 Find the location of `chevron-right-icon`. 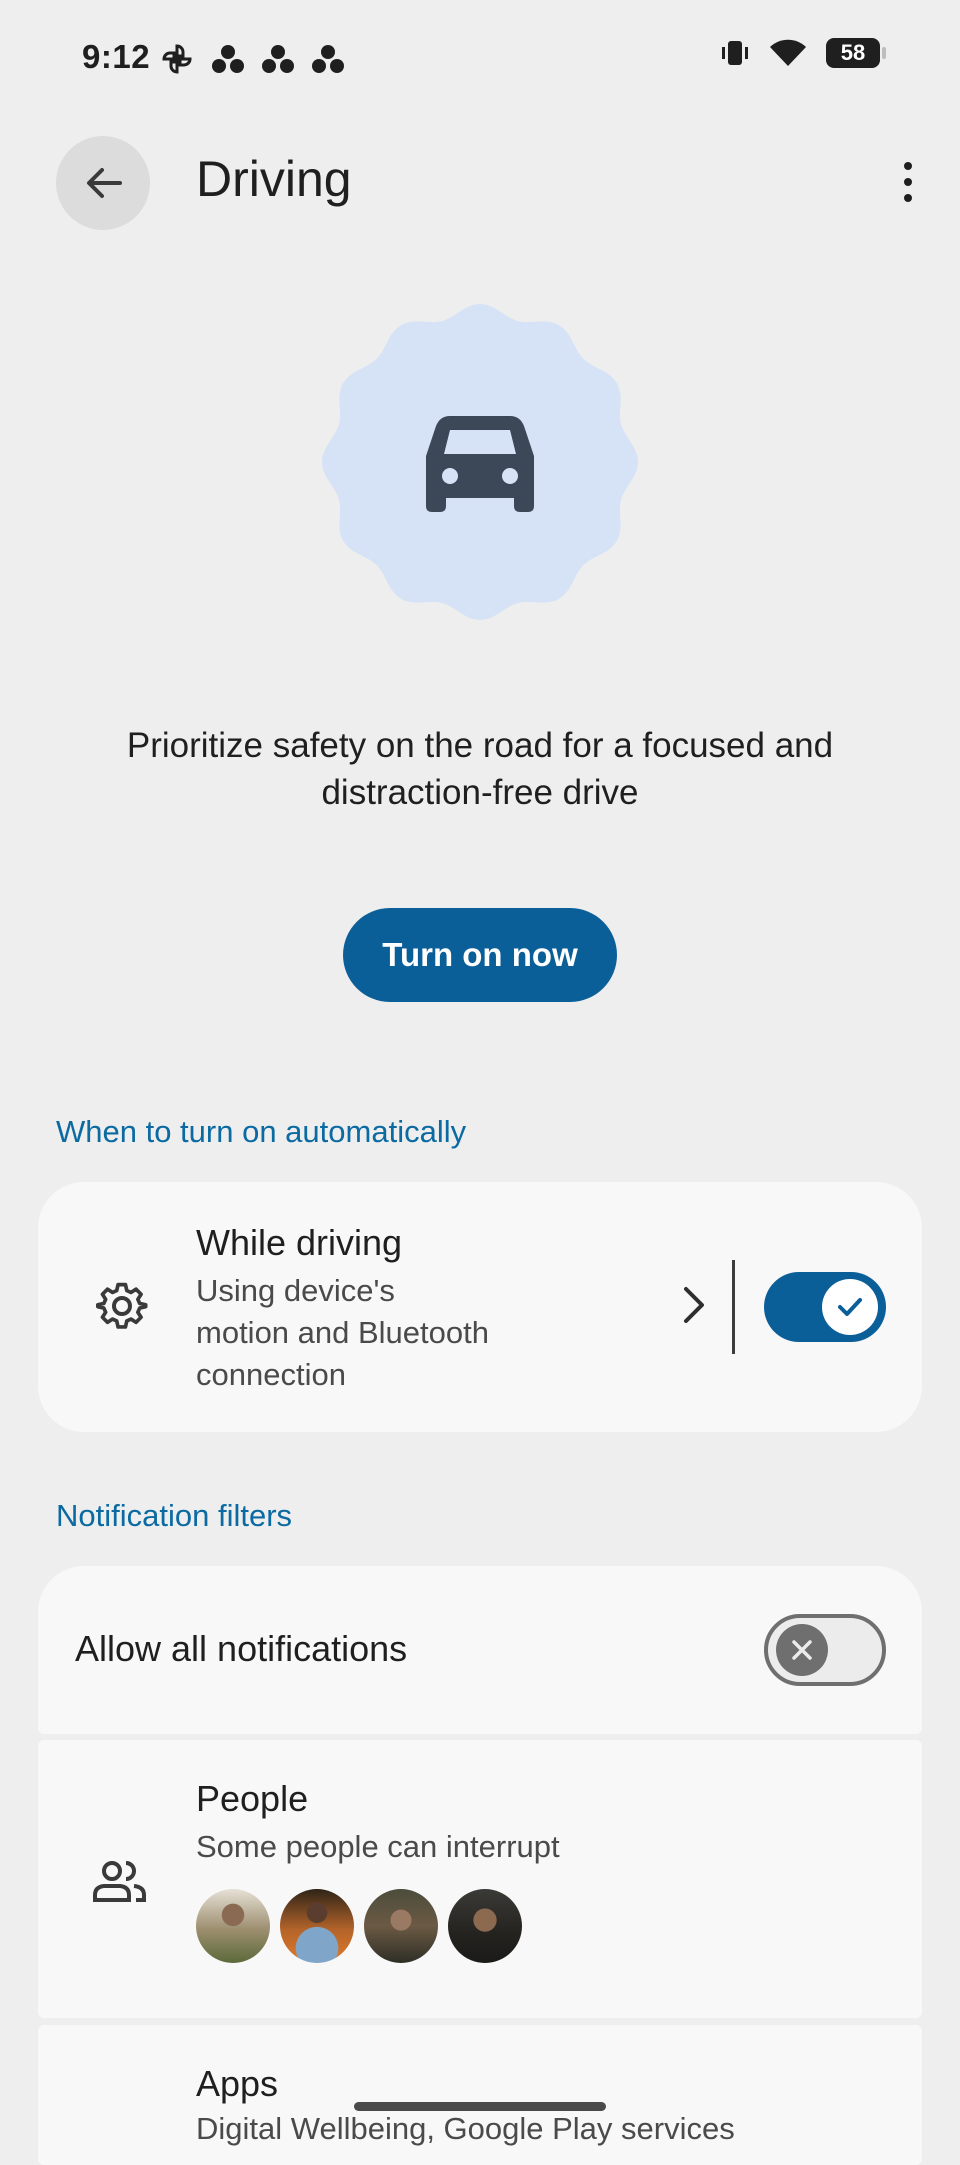

chevron-right-icon is located at coordinates (693, 1305).